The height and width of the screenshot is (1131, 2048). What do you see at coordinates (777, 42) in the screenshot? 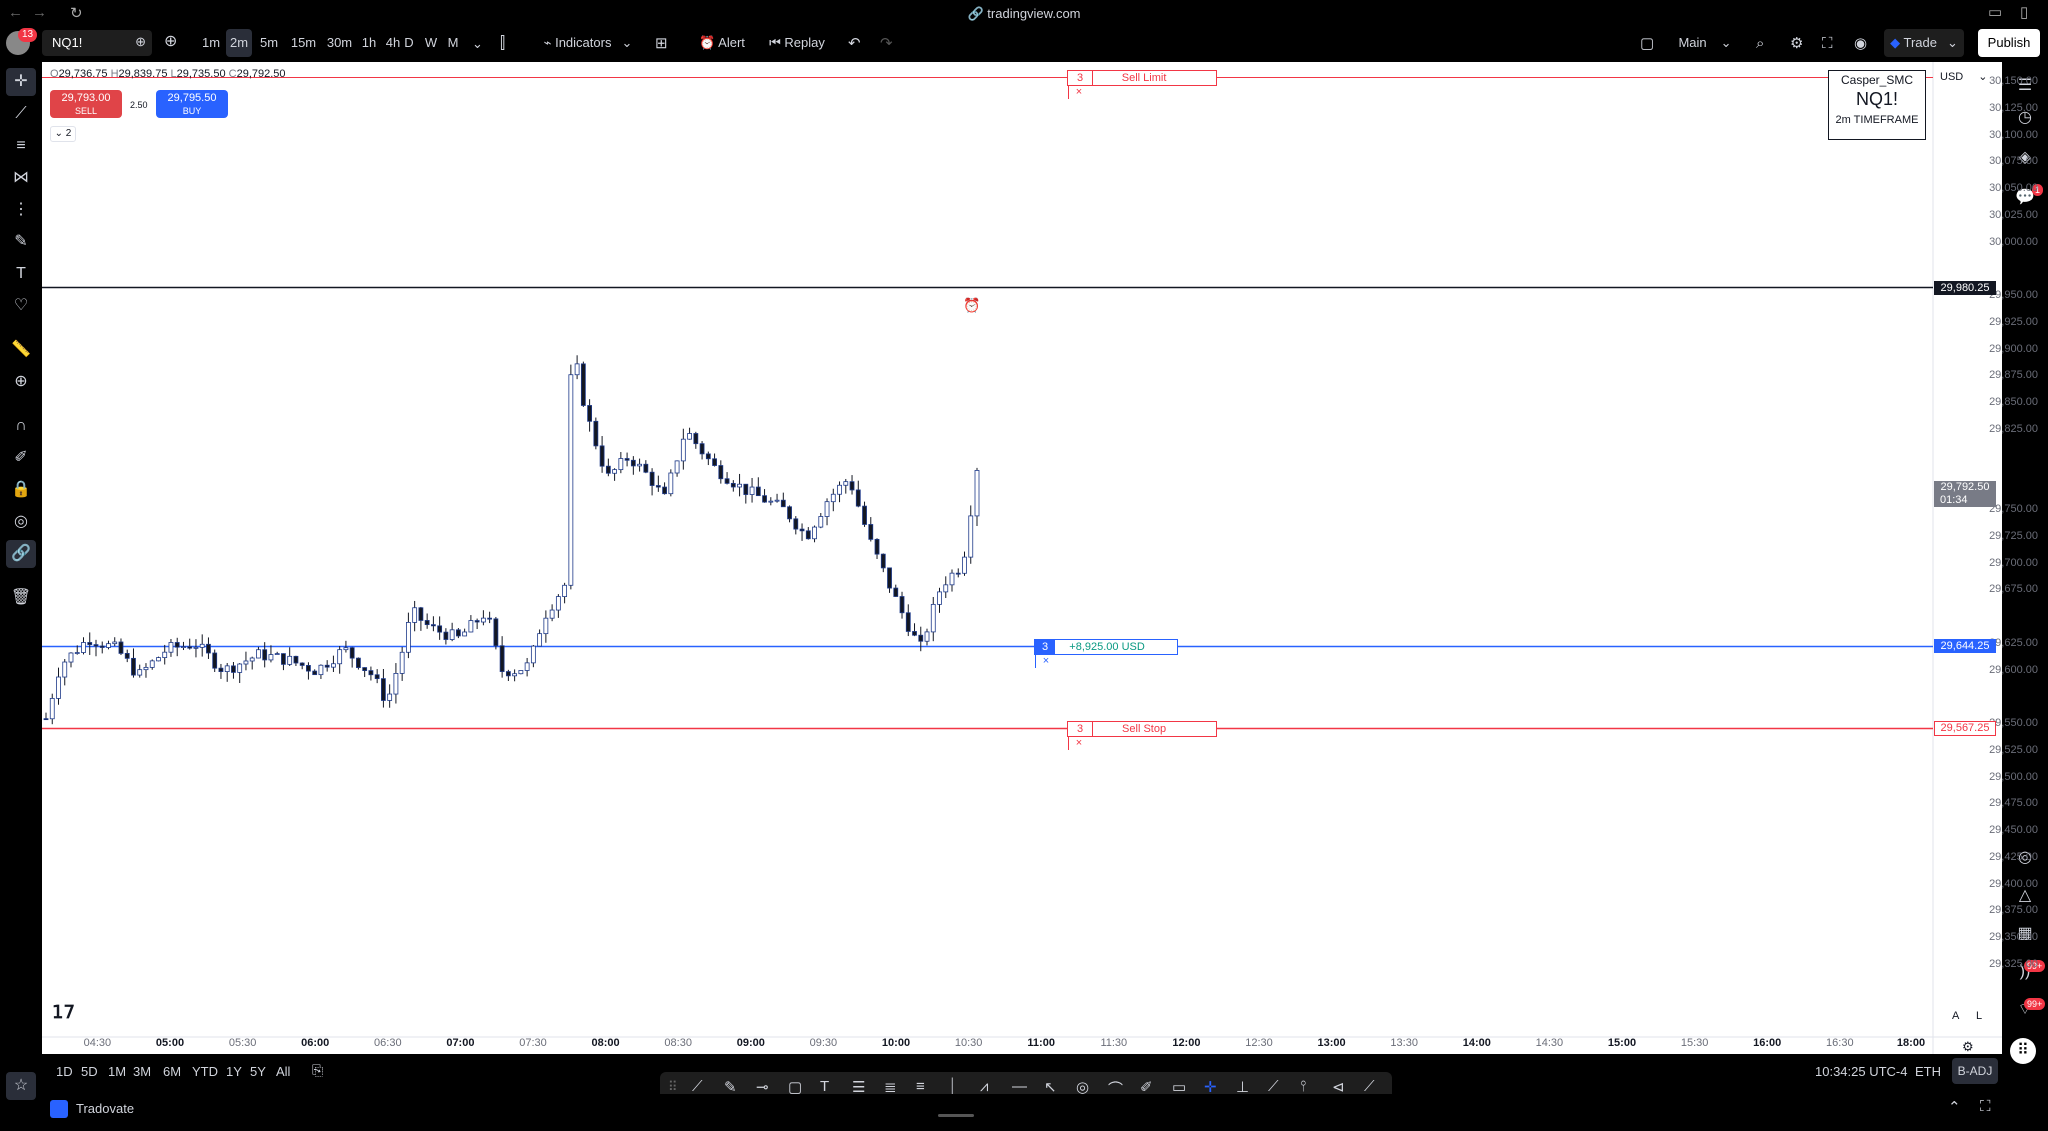
I see `replay-icon: ⏮` at bounding box center [777, 42].